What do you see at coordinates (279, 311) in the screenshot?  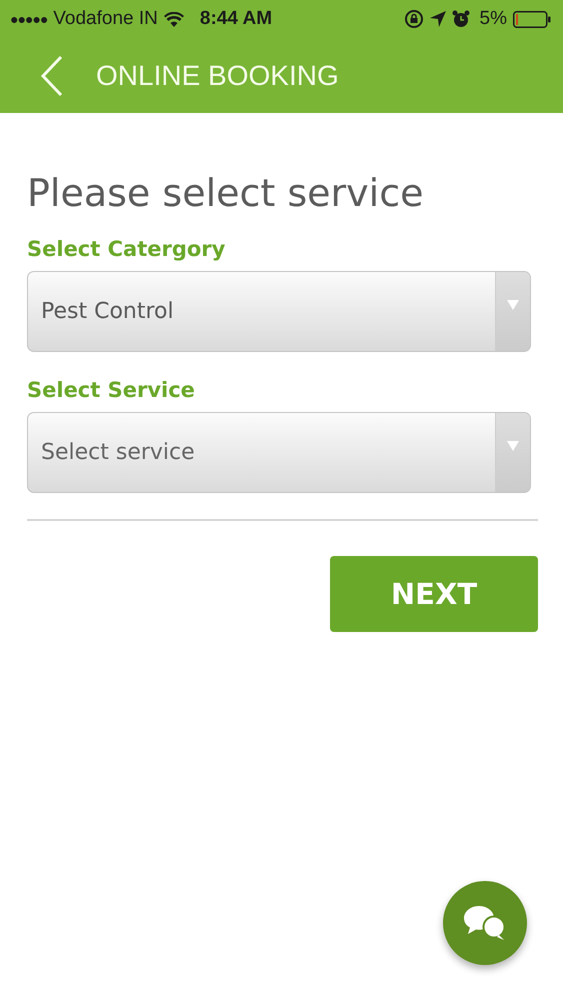 I see `dropdown: Pest Control` at bounding box center [279, 311].